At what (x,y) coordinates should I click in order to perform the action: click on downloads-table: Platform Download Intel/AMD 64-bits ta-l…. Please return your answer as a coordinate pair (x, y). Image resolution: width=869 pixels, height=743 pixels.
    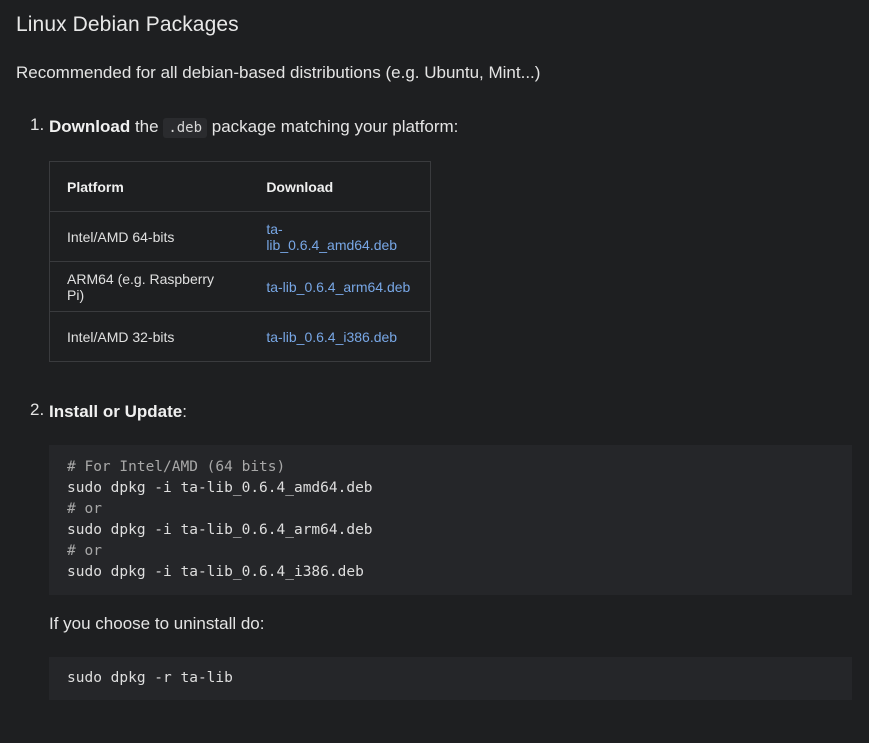
    Looking at the image, I should click on (240, 261).